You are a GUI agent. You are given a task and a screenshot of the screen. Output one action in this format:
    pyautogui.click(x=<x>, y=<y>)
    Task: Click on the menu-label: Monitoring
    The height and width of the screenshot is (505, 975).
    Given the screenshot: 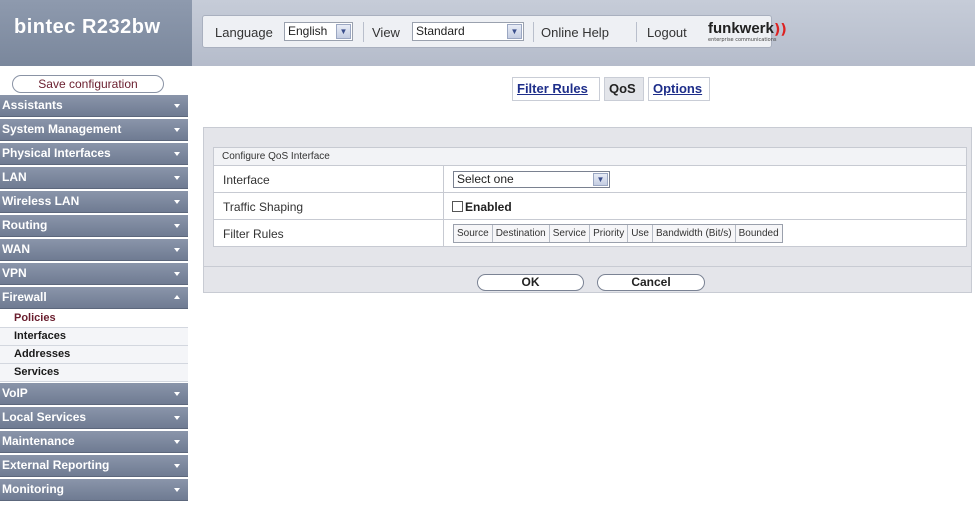 What is the action you would take?
    pyautogui.click(x=33, y=489)
    